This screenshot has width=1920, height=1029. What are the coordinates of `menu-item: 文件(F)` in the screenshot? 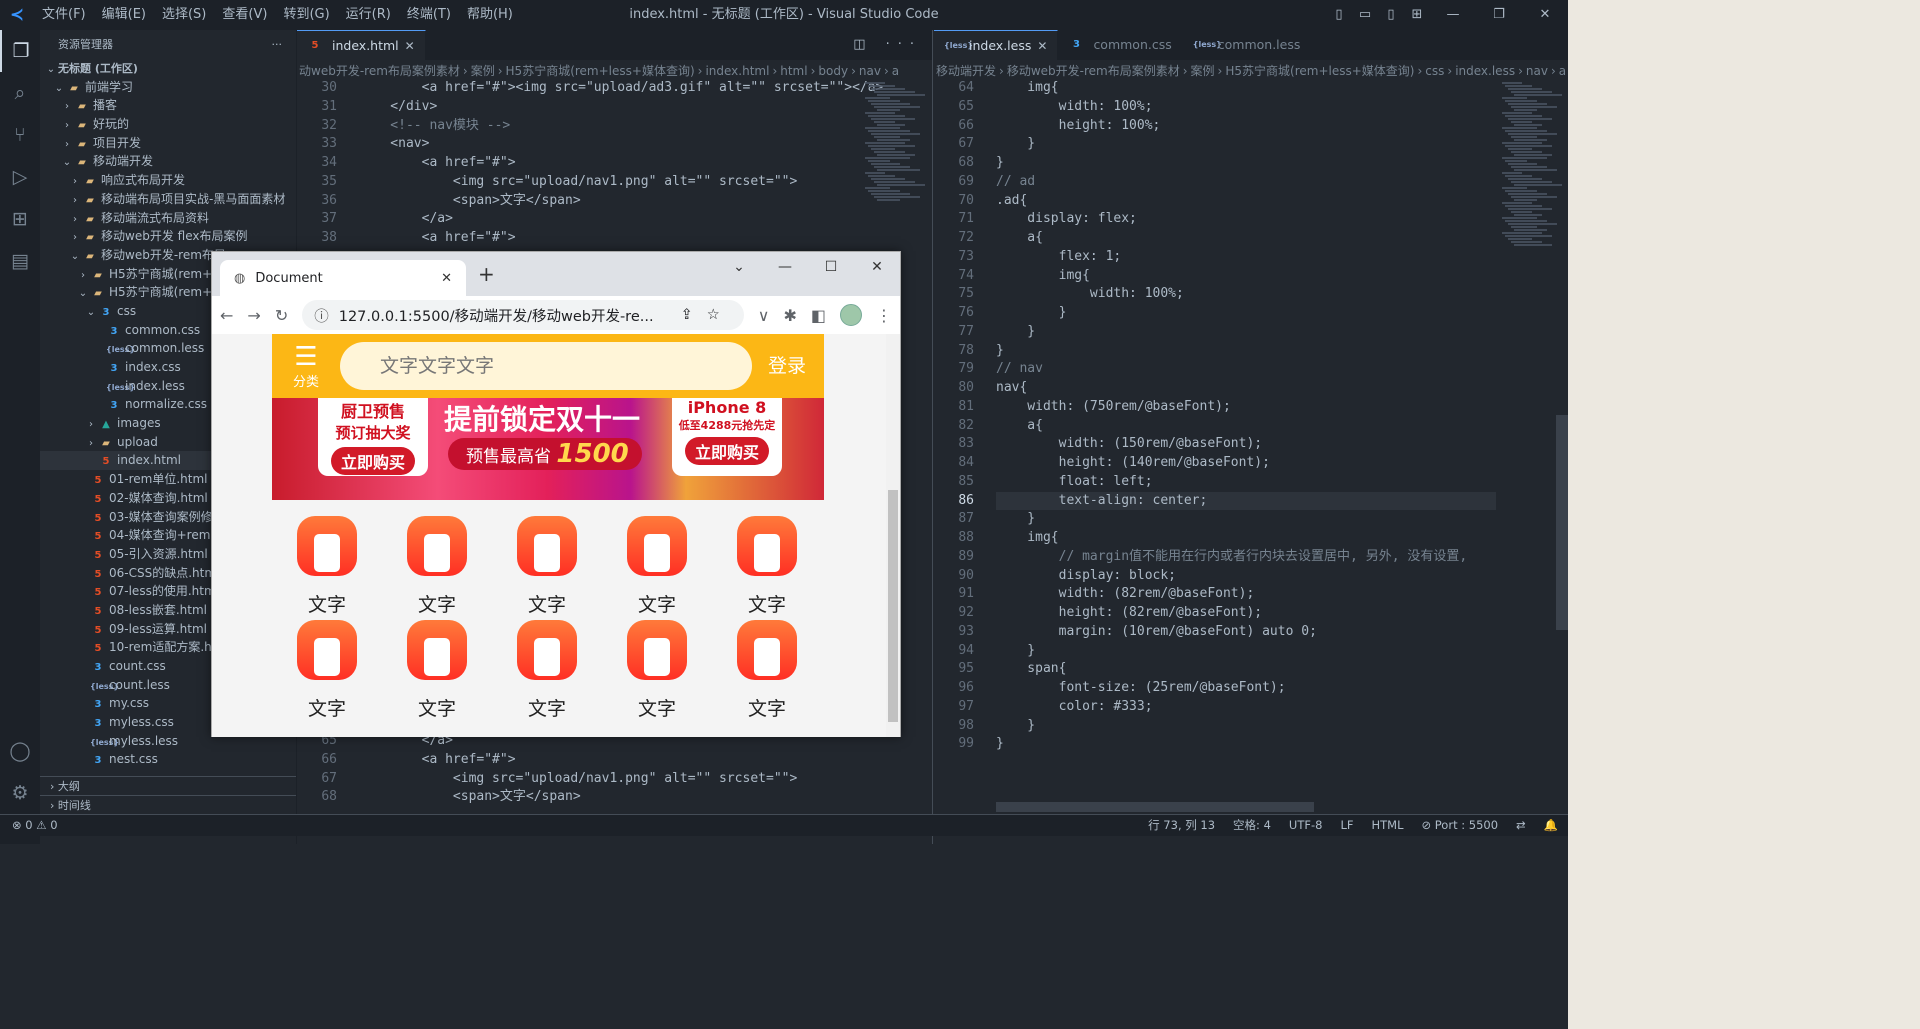 It's located at (64, 15).